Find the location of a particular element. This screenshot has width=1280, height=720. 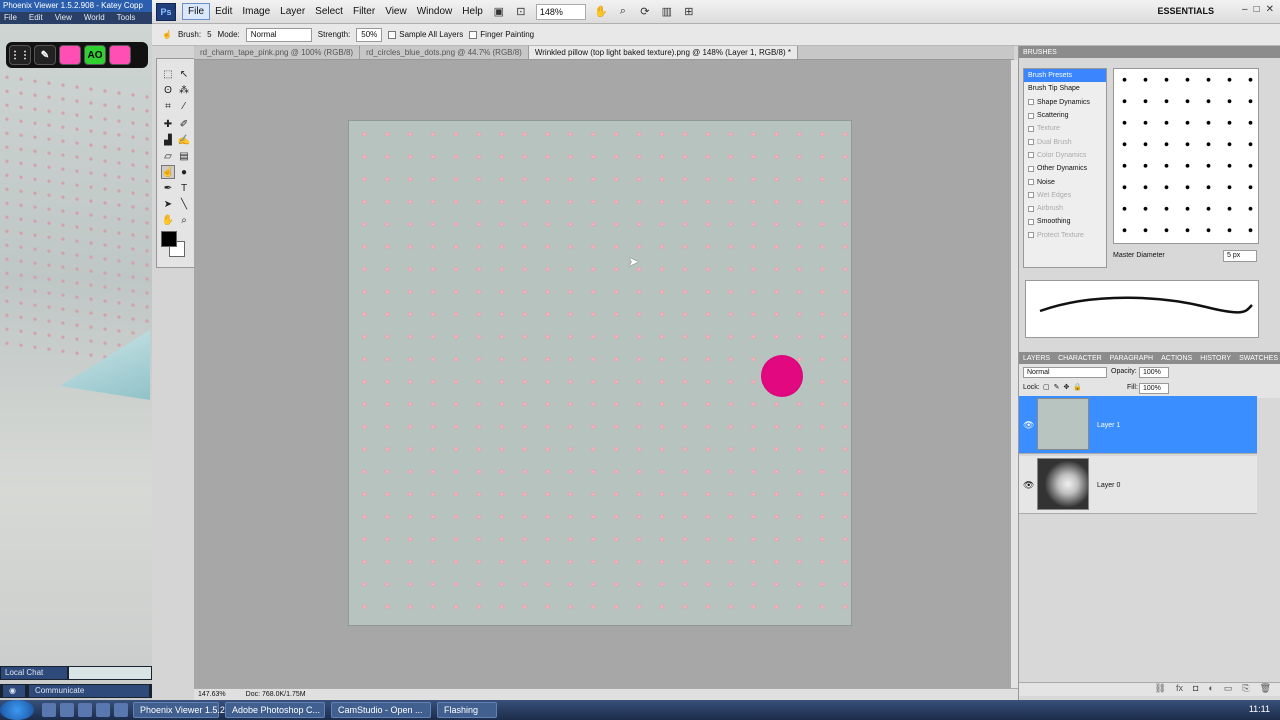

brushes-tab: BRUSHES is located at coordinates (1040, 52).